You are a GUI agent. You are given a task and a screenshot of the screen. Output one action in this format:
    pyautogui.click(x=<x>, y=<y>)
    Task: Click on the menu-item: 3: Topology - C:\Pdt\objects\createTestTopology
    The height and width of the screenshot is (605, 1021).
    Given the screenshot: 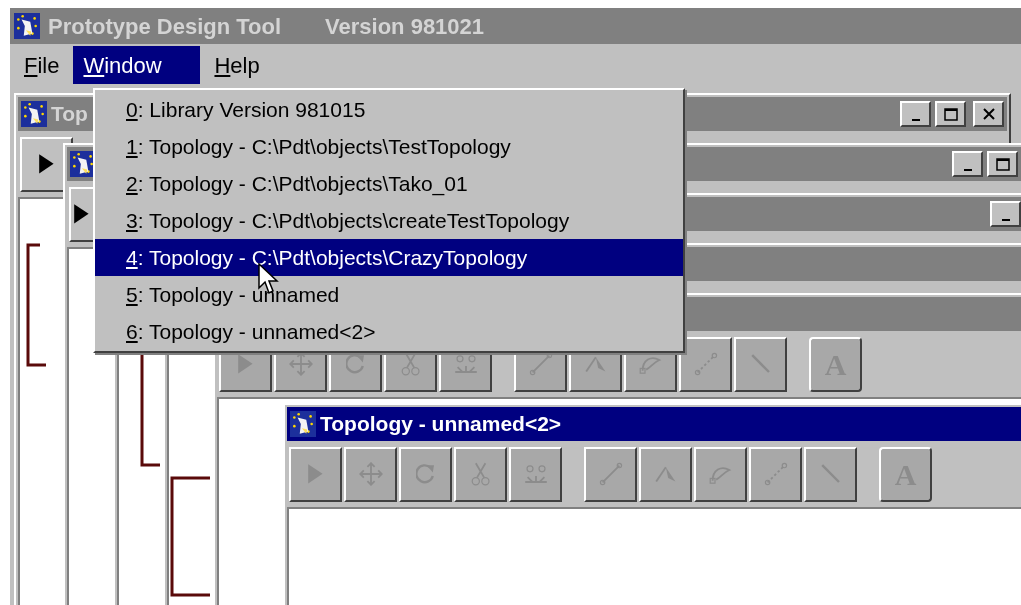 What is the action you would take?
    pyautogui.click(x=389, y=220)
    